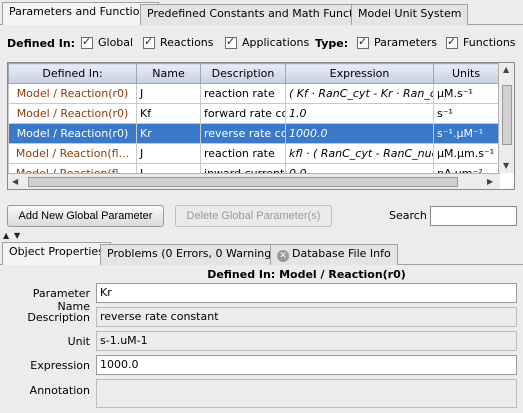 The width and height of the screenshot is (523, 413). I want to click on cell-name: Kr, so click(168, 133).